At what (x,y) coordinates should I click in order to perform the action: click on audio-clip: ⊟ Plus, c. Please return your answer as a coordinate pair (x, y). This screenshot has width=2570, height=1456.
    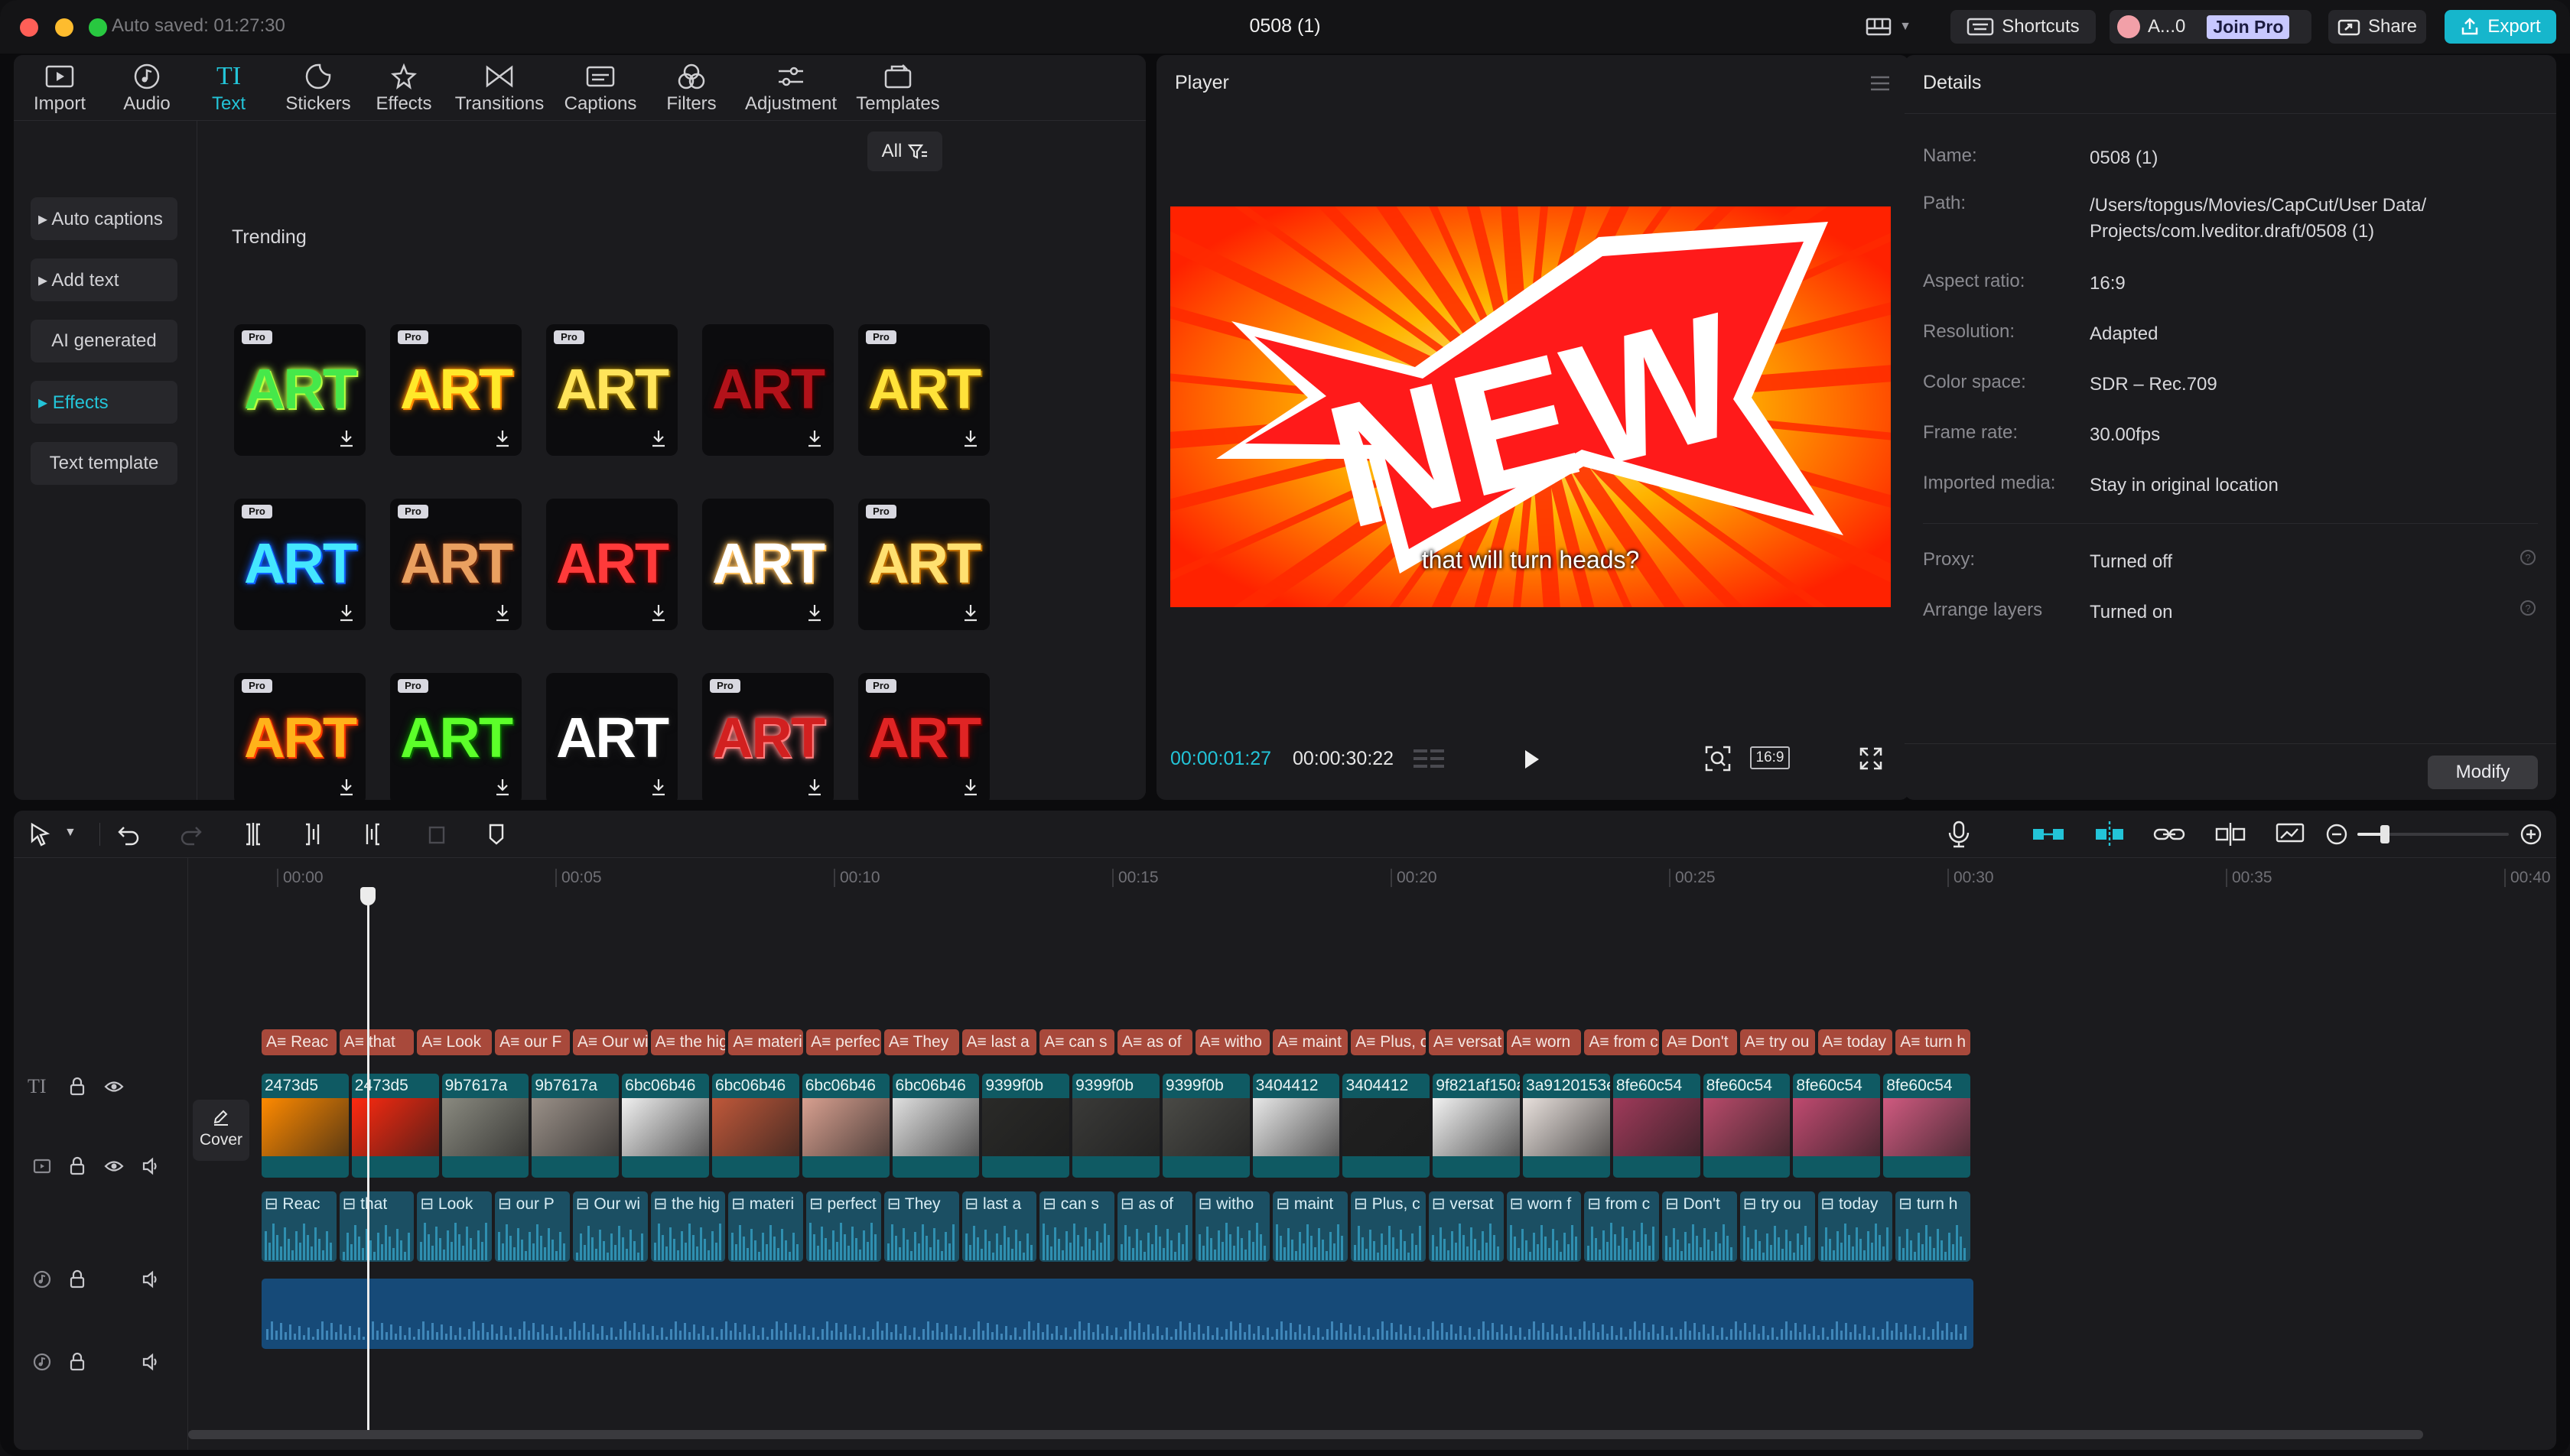
    Looking at the image, I should click on (1388, 1226).